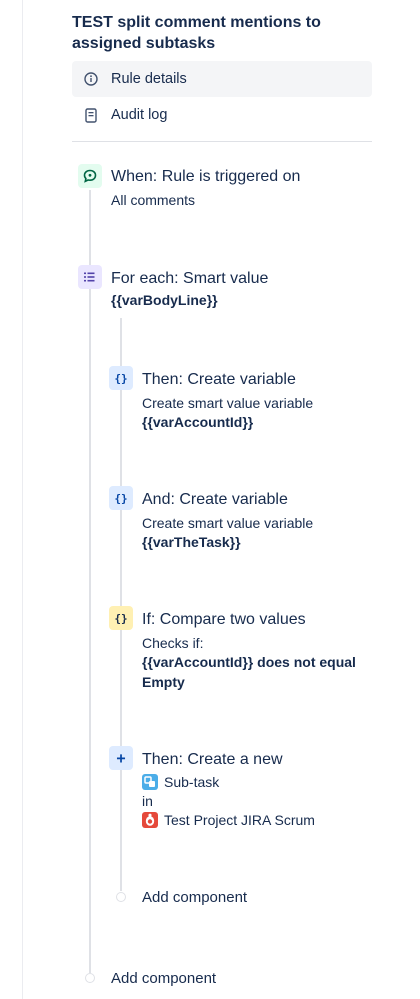 Image resolution: width=420 pixels, height=999 pixels. What do you see at coordinates (228, 523) in the screenshot?
I see `create-variable-2-desc: Create smart value variable` at bounding box center [228, 523].